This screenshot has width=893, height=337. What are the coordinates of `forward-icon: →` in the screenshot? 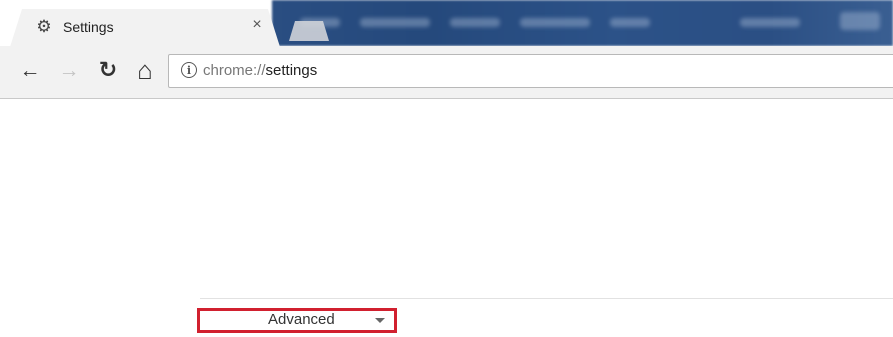 It's located at (69, 70).